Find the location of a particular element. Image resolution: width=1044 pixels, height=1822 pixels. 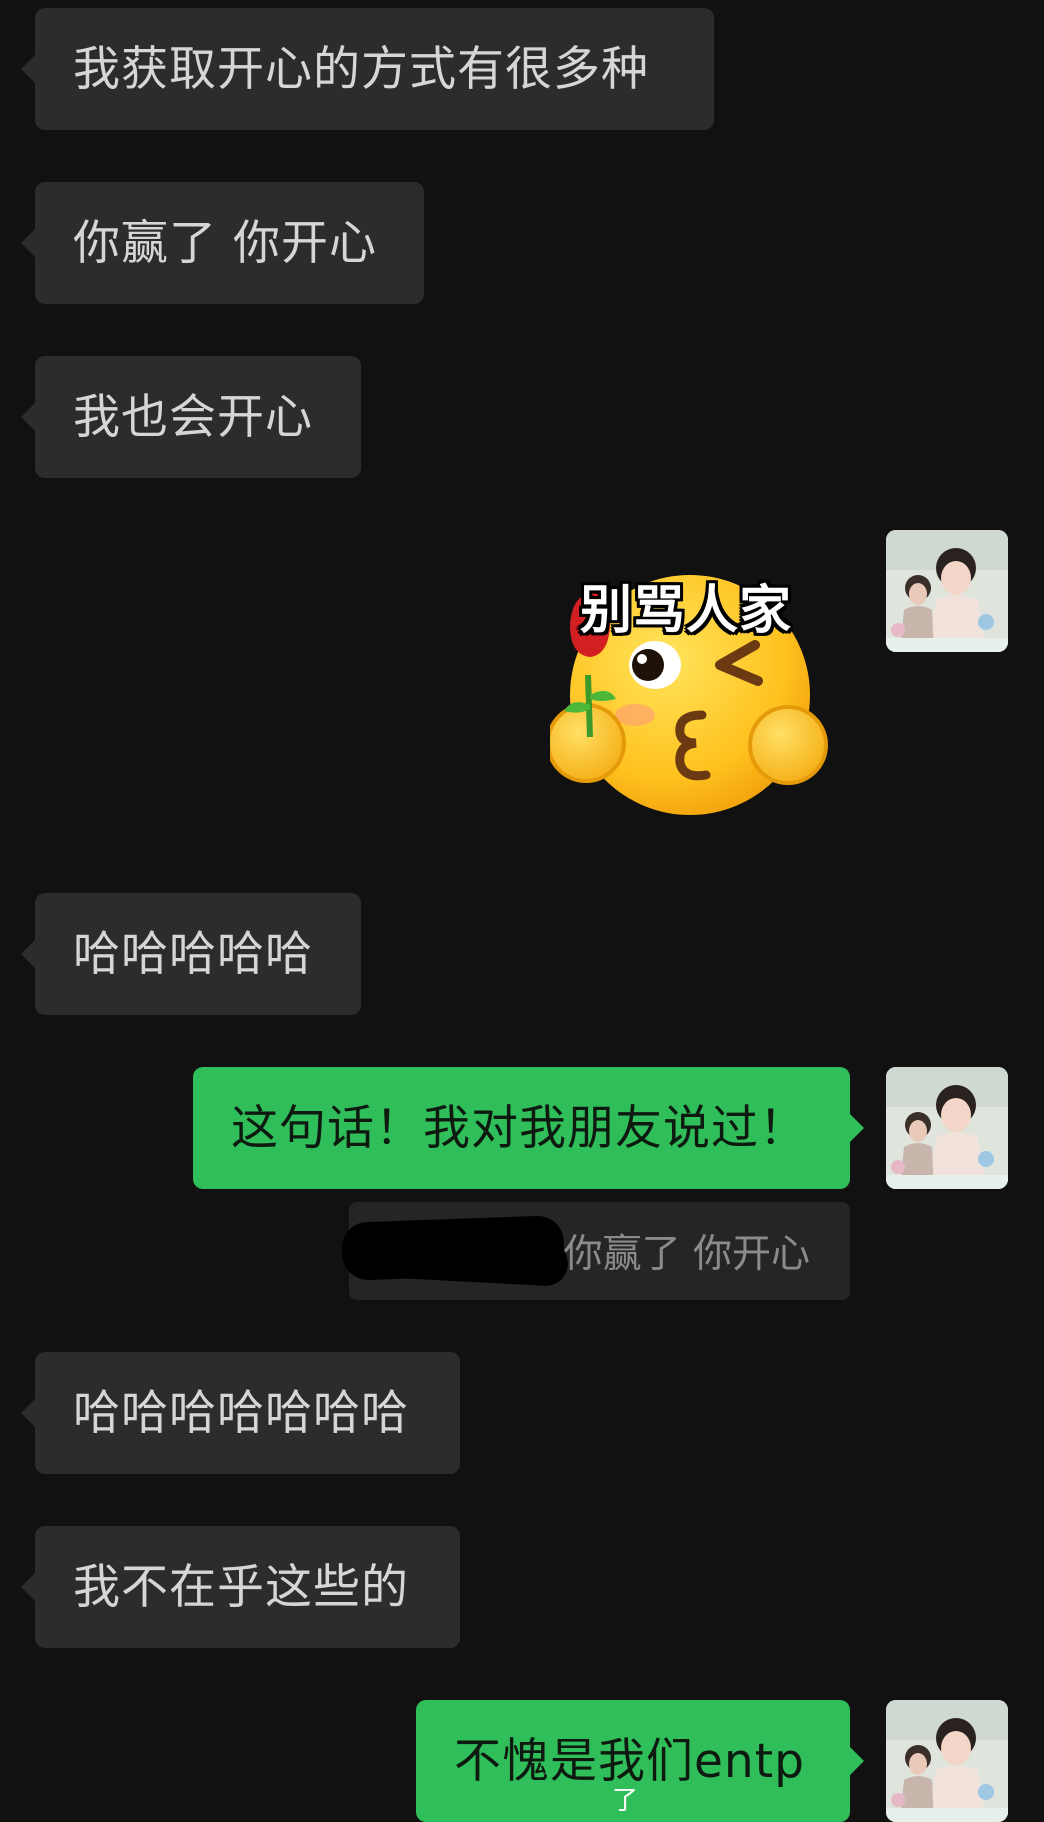

incoming-message: 我获取开心的方式有很多种 is located at coordinates (367, 69).